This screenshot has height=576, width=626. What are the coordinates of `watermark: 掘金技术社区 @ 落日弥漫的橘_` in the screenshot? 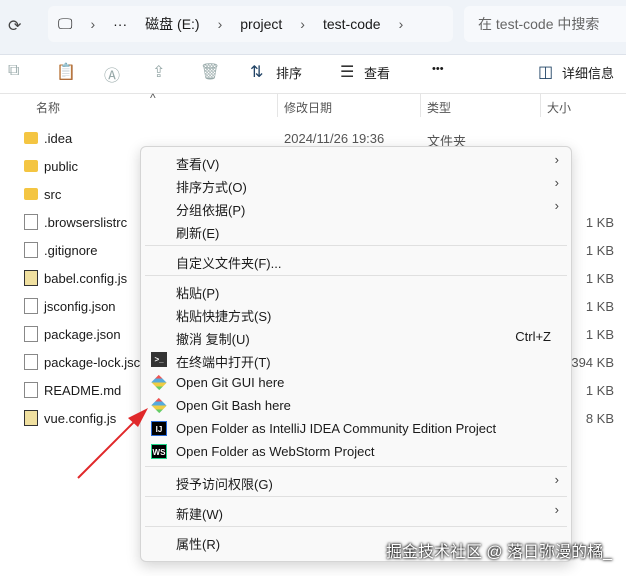 It's located at (498, 552).